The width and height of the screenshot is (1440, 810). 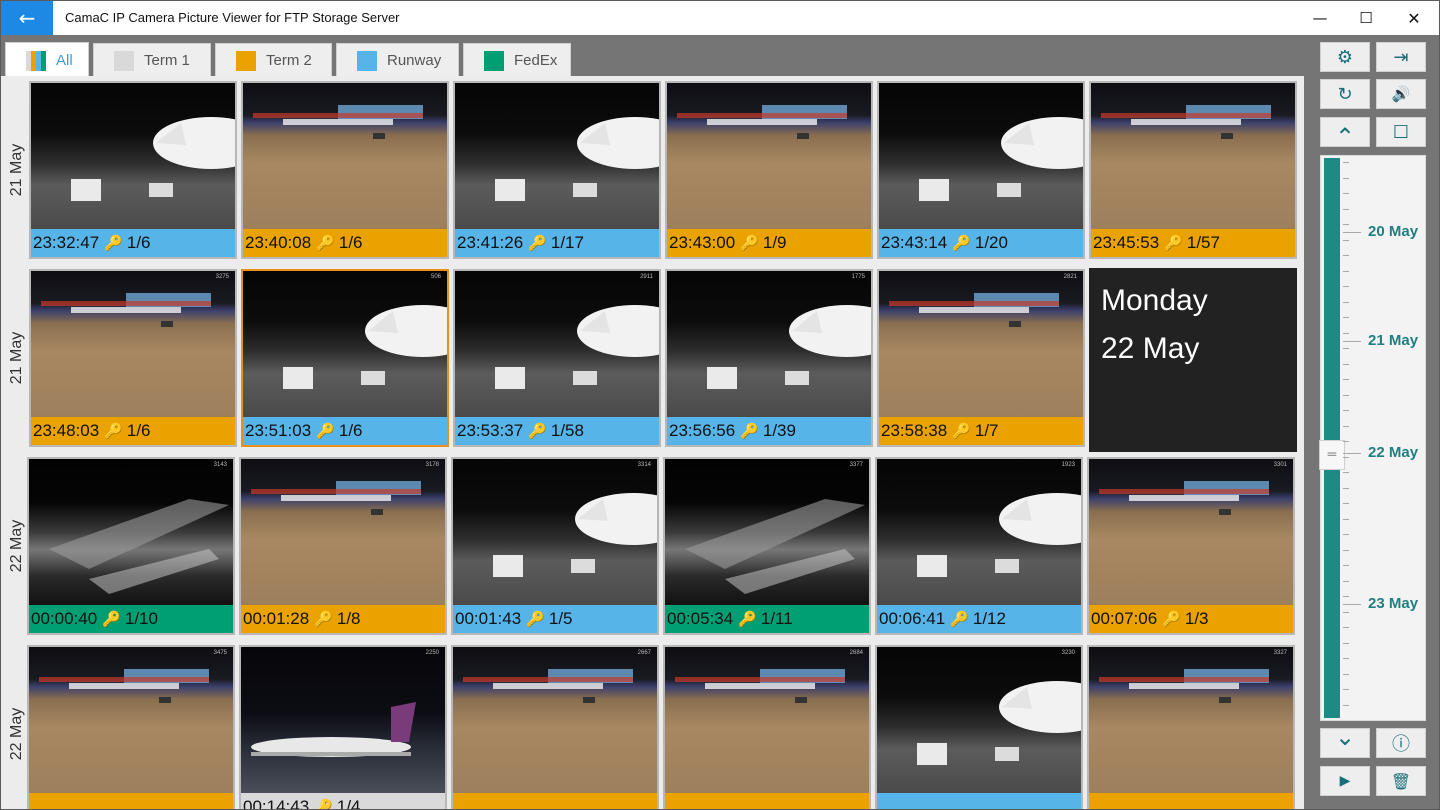 I want to click on picture-tile: 3327, so click(x=1191, y=727).